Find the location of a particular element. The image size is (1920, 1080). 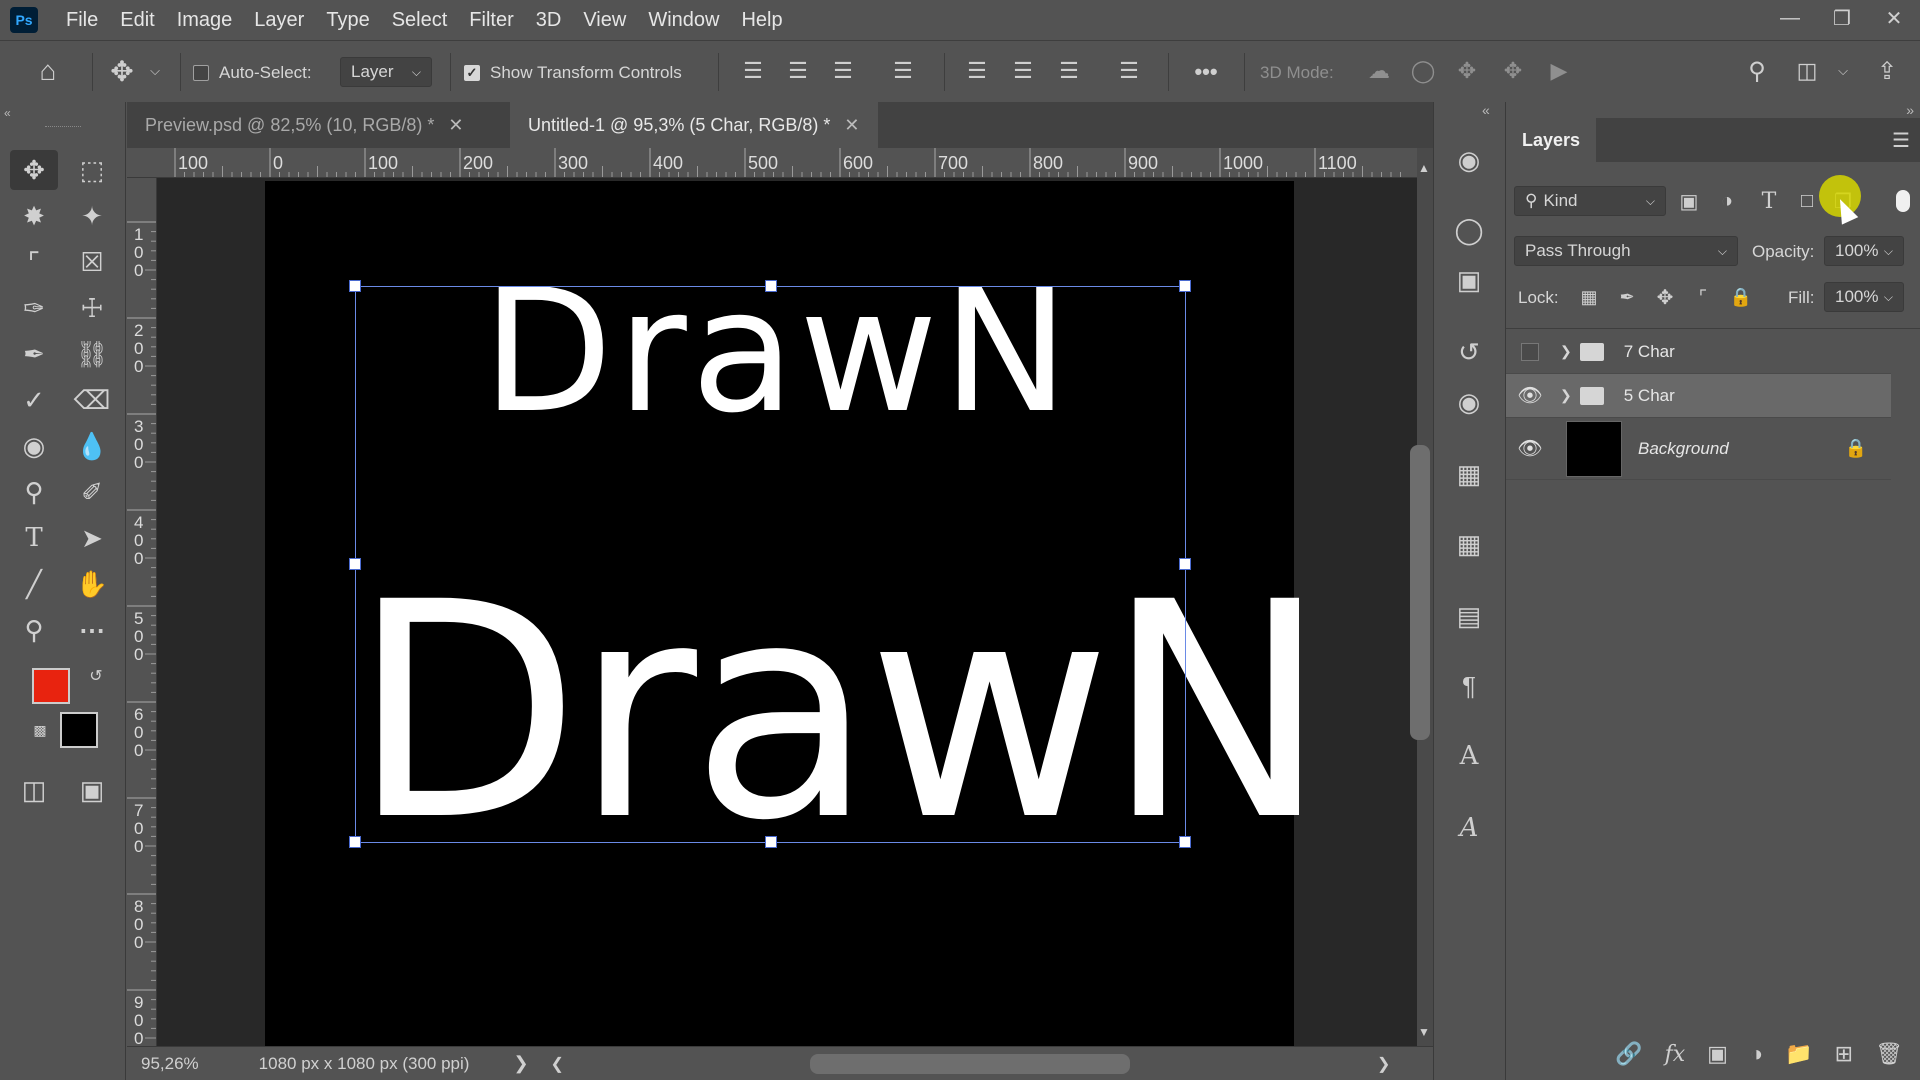

filter-toggle is located at coordinates (1903, 201).